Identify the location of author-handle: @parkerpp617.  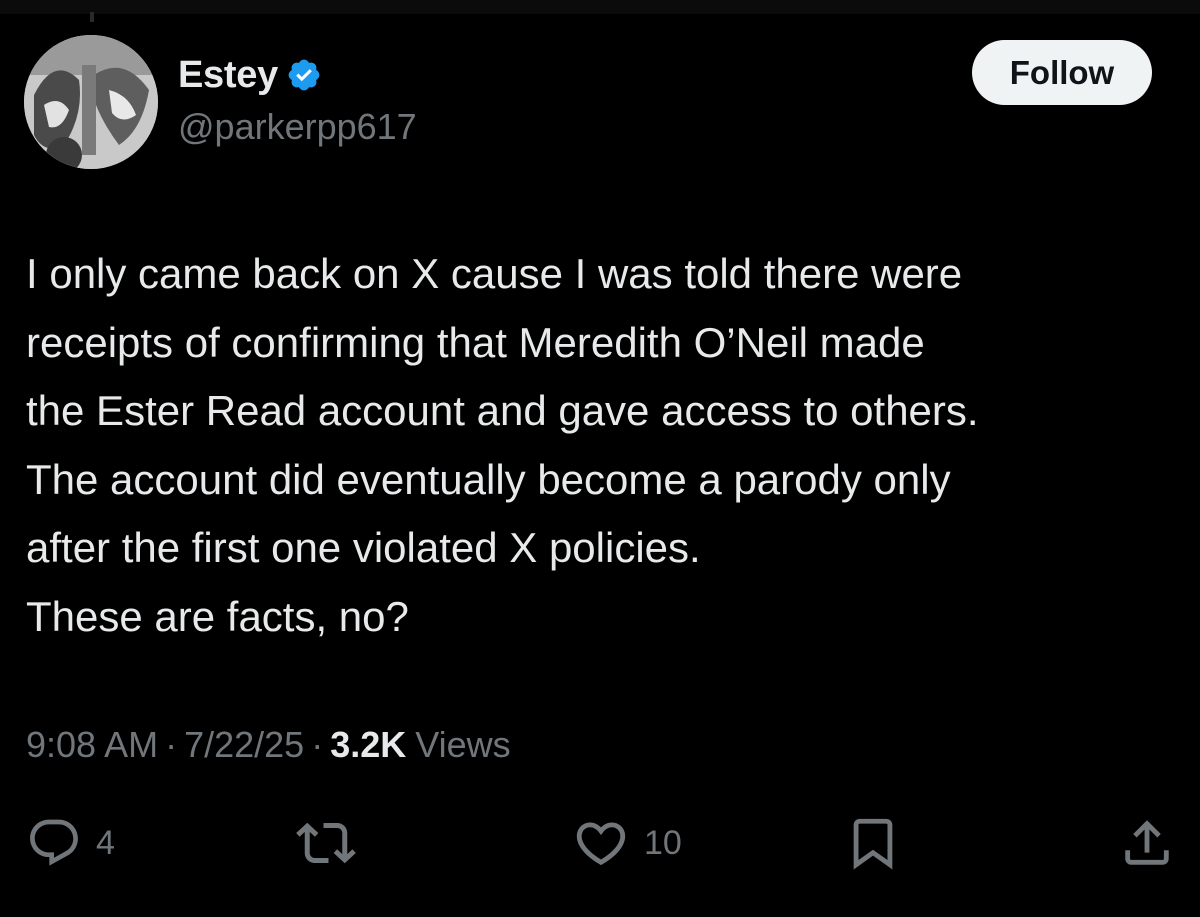
(297, 127).